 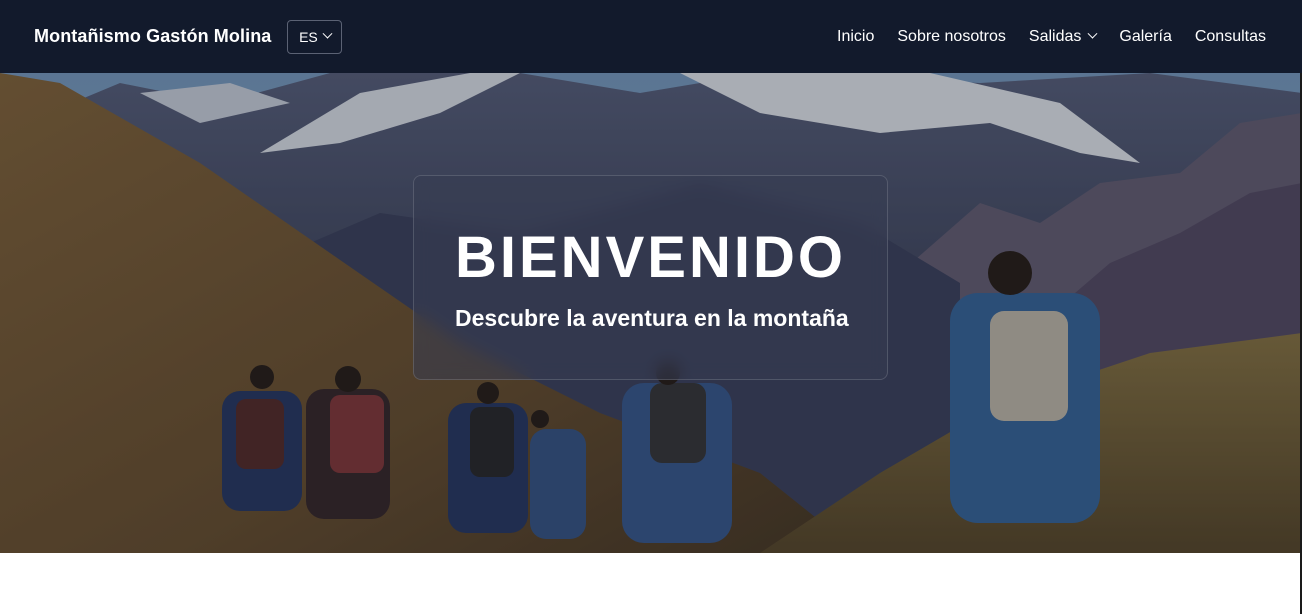 I want to click on nav-label: Sobre nosotros, so click(x=951, y=36).